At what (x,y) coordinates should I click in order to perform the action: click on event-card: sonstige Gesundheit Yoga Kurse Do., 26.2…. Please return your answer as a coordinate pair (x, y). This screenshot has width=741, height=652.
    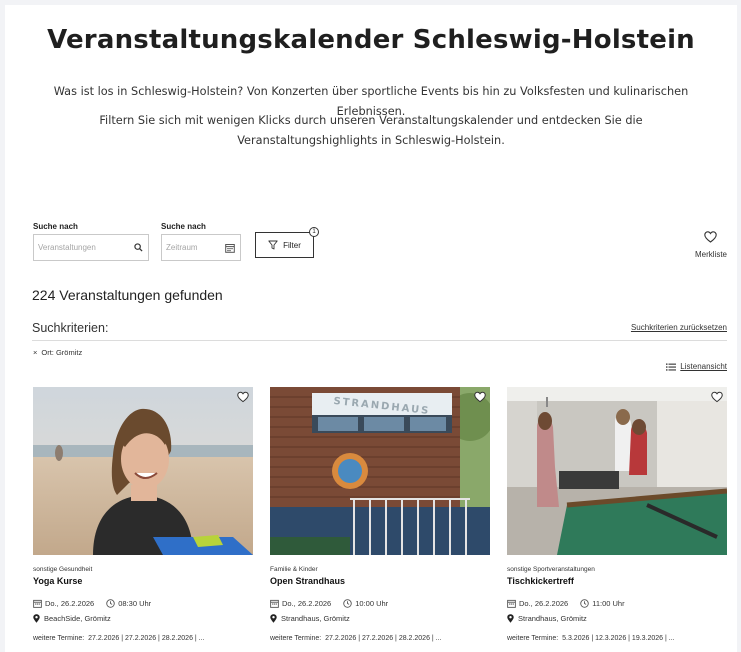
    Looking at the image, I should click on (143, 514).